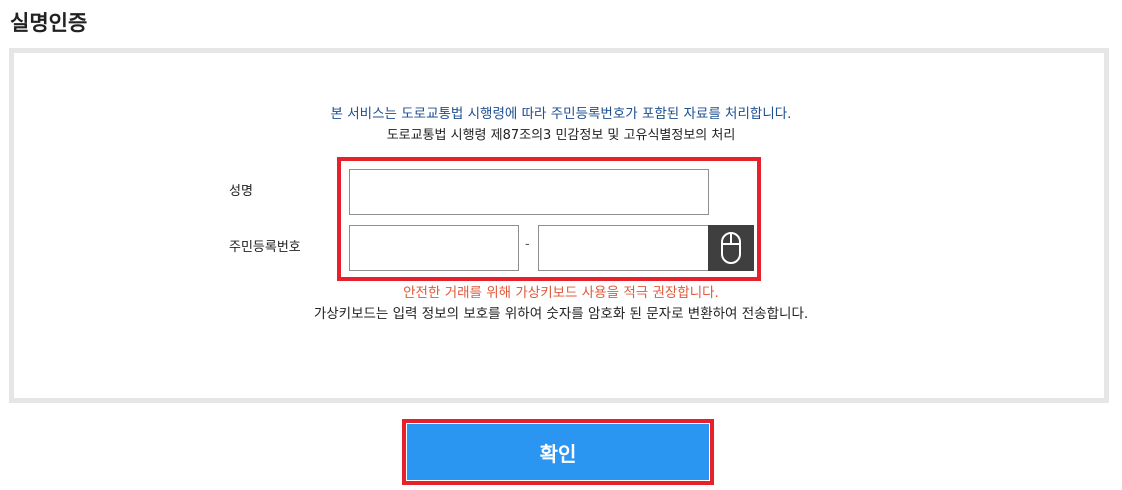 Image resolution: width=1122 pixels, height=490 pixels. Describe the element at coordinates (49, 23) in the screenshot. I see `page-title: 실명인증` at that location.